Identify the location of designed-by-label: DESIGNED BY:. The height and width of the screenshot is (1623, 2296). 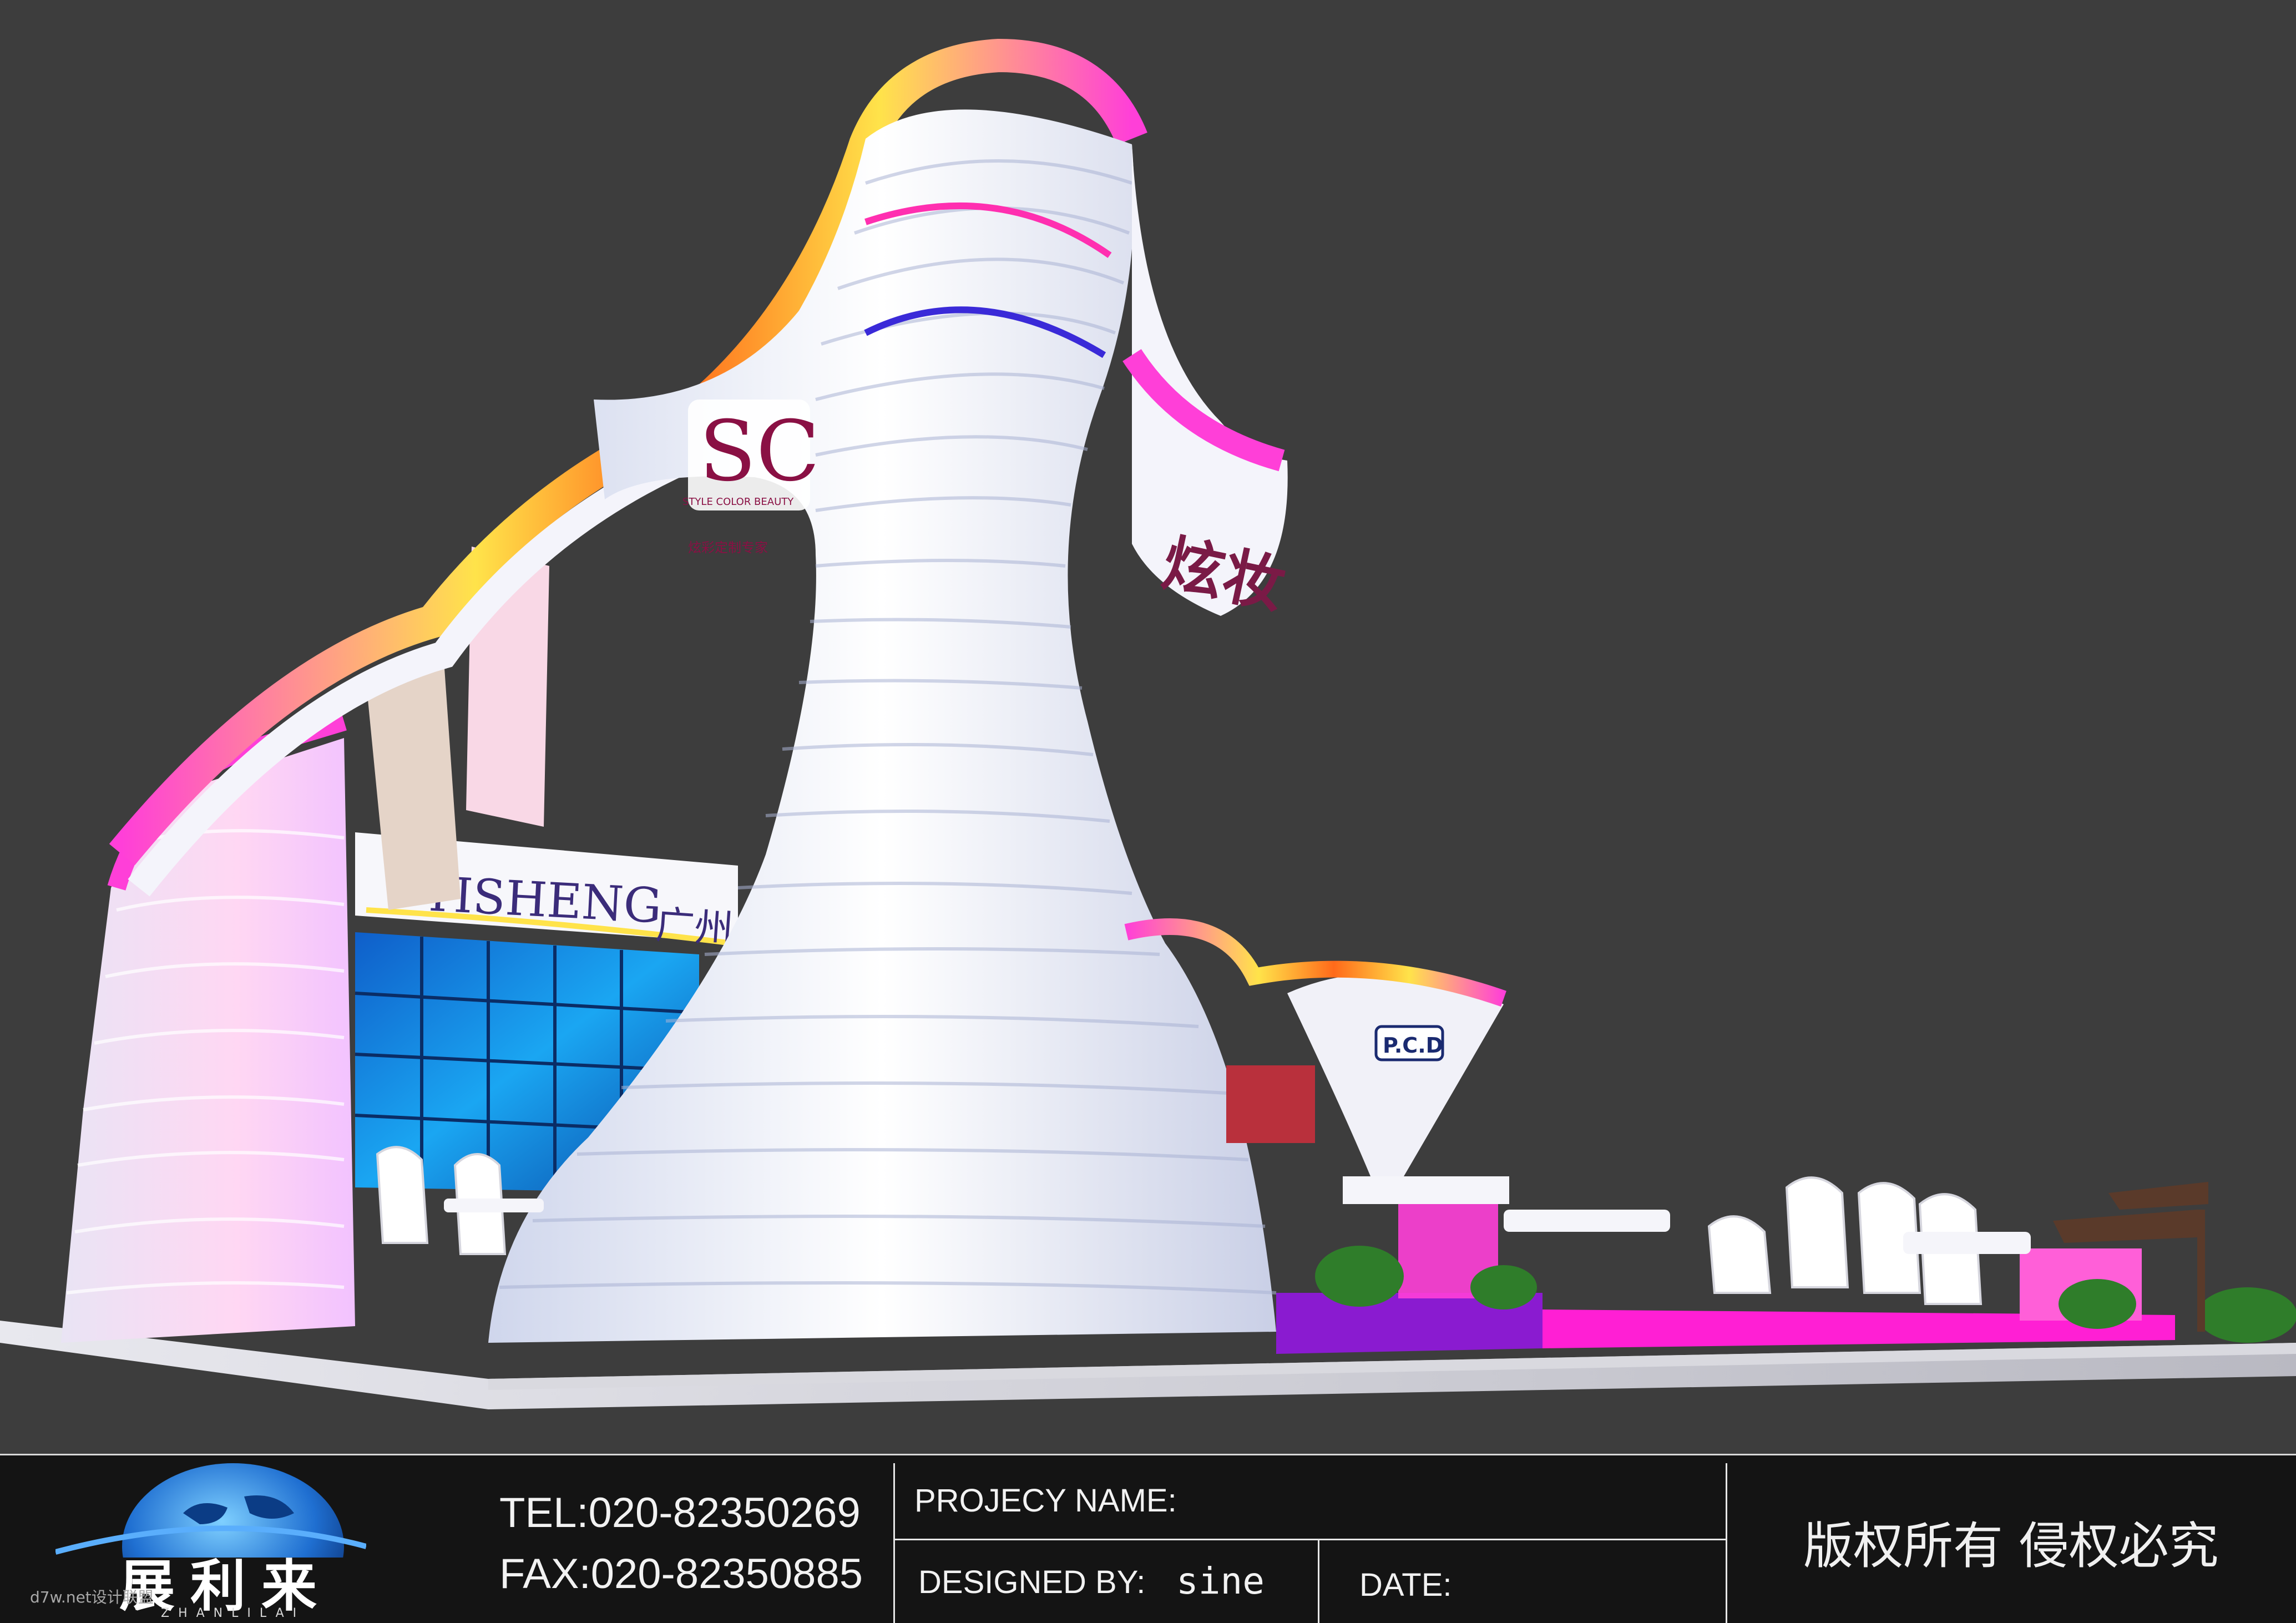
(1032, 1582).